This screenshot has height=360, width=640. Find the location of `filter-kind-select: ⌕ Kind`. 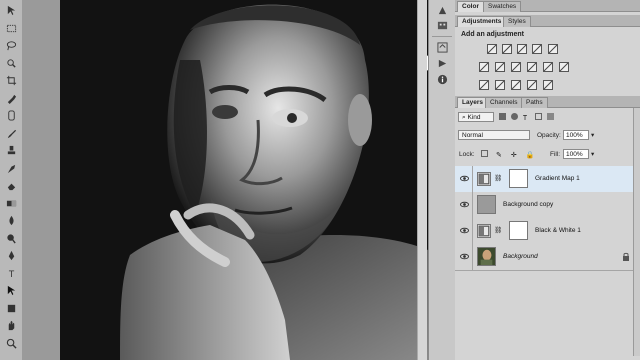

filter-kind-select: ⌕ Kind is located at coordinates (476, 117).